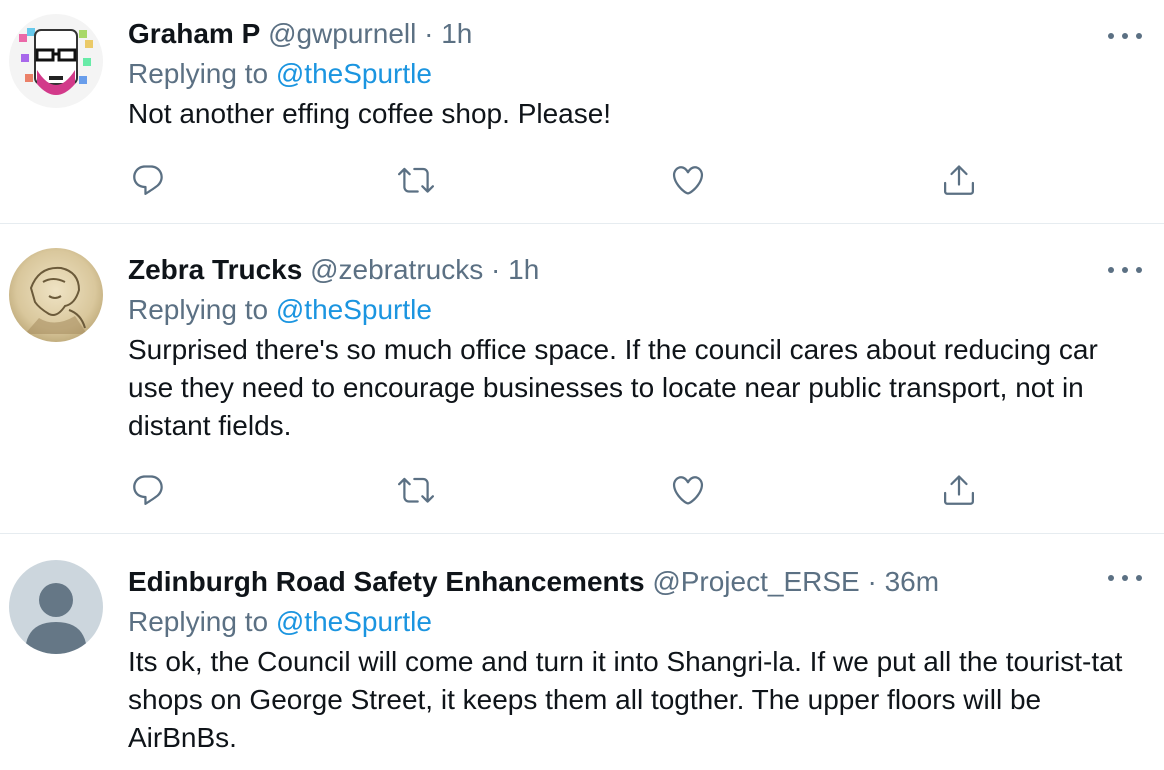 The width and height of the screenshot is (1164, 770). I want to click on sepia-sketch-avatar-icon, so click(56, 295).